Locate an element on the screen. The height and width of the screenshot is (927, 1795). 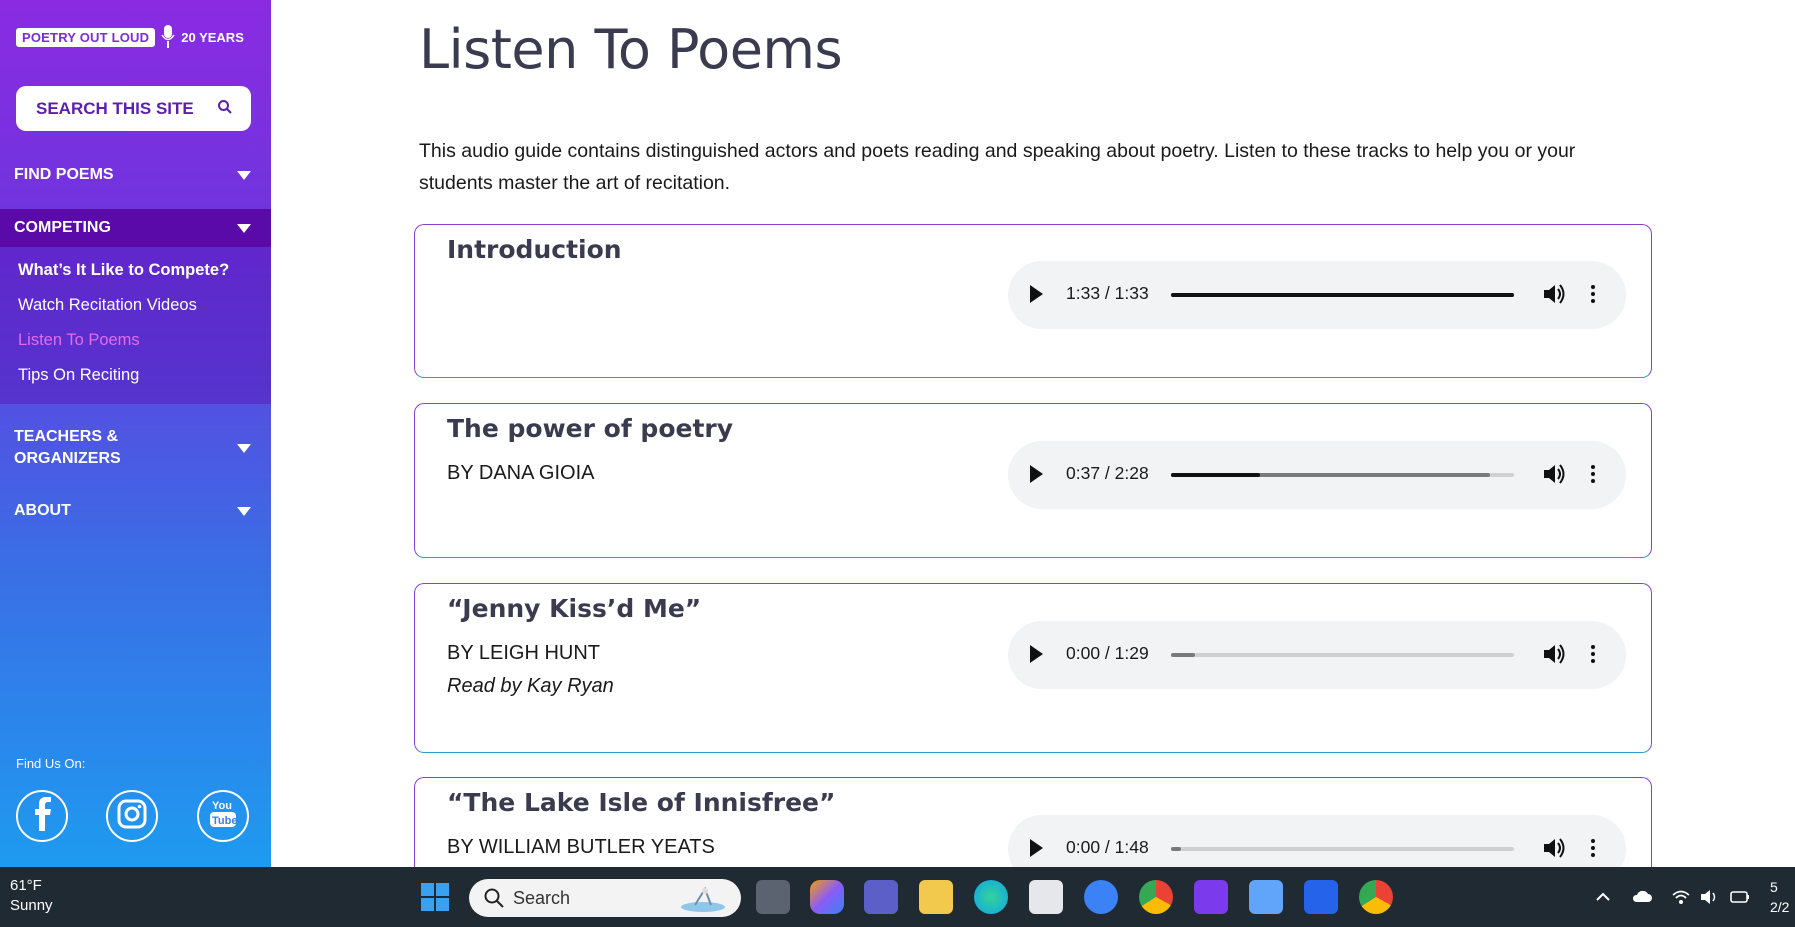
battery-icon is located at coordinates (1739, 897).